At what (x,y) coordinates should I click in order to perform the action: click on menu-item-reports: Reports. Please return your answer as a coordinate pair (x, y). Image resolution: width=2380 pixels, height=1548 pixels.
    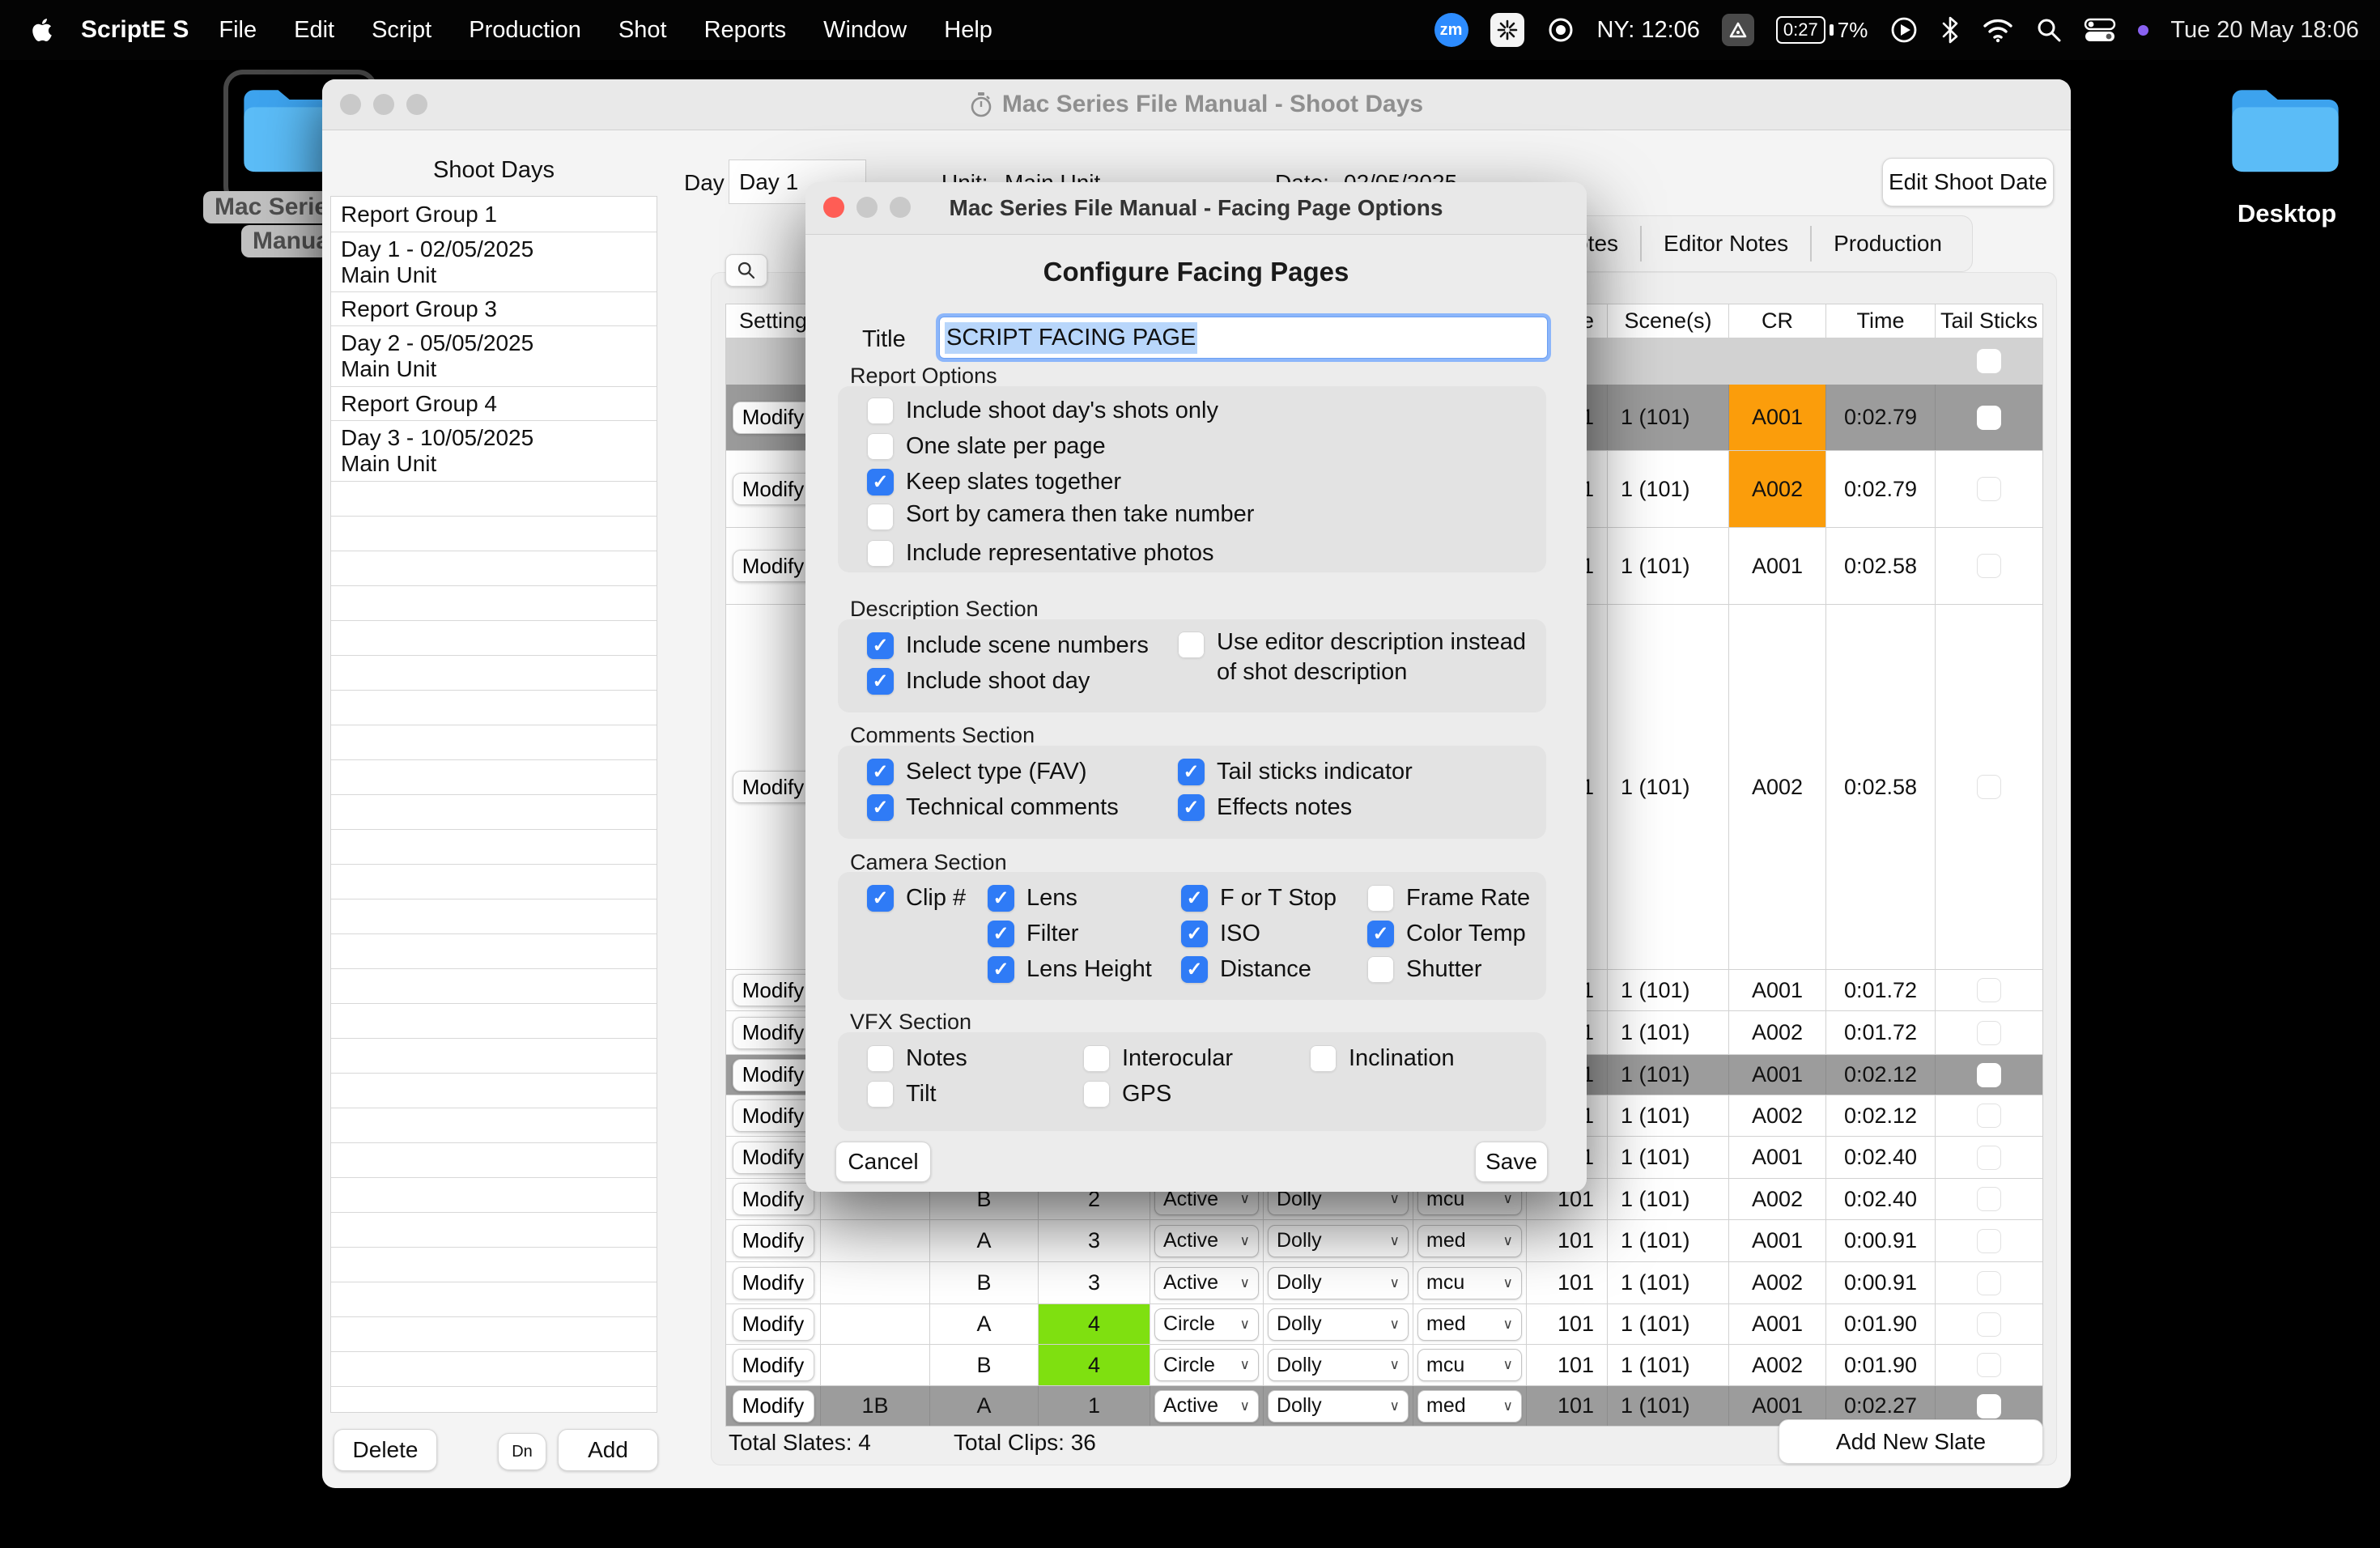
    Looking at the image, I should click on (746, 31).